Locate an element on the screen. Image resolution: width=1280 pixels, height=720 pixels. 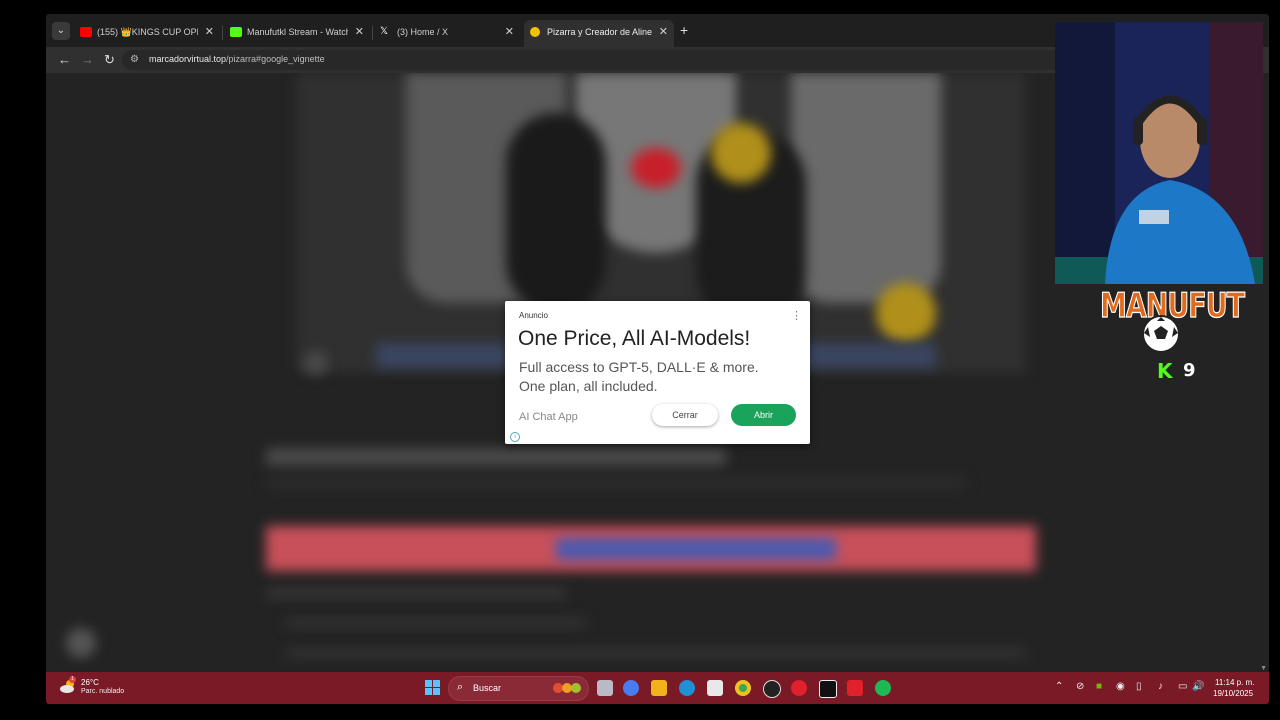
show-hidden-icons: ⌃ is located at coordinates (1059, 687).